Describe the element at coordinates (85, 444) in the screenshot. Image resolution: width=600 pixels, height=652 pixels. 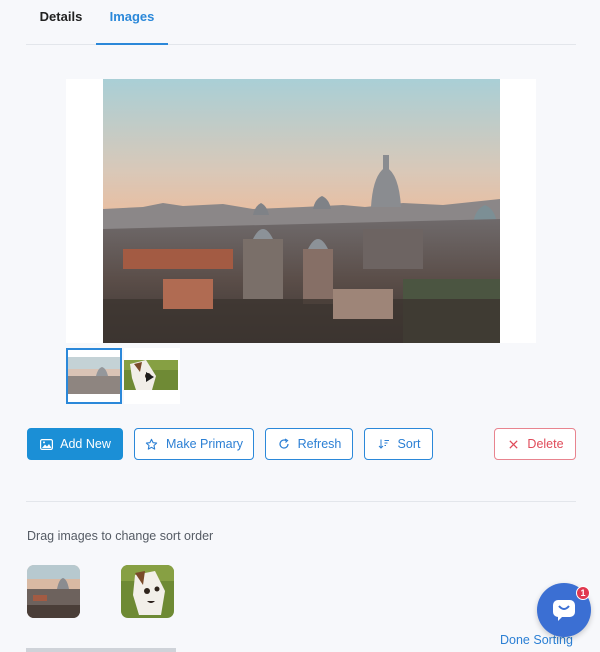
I see `add-new-label: Add New` at that location.